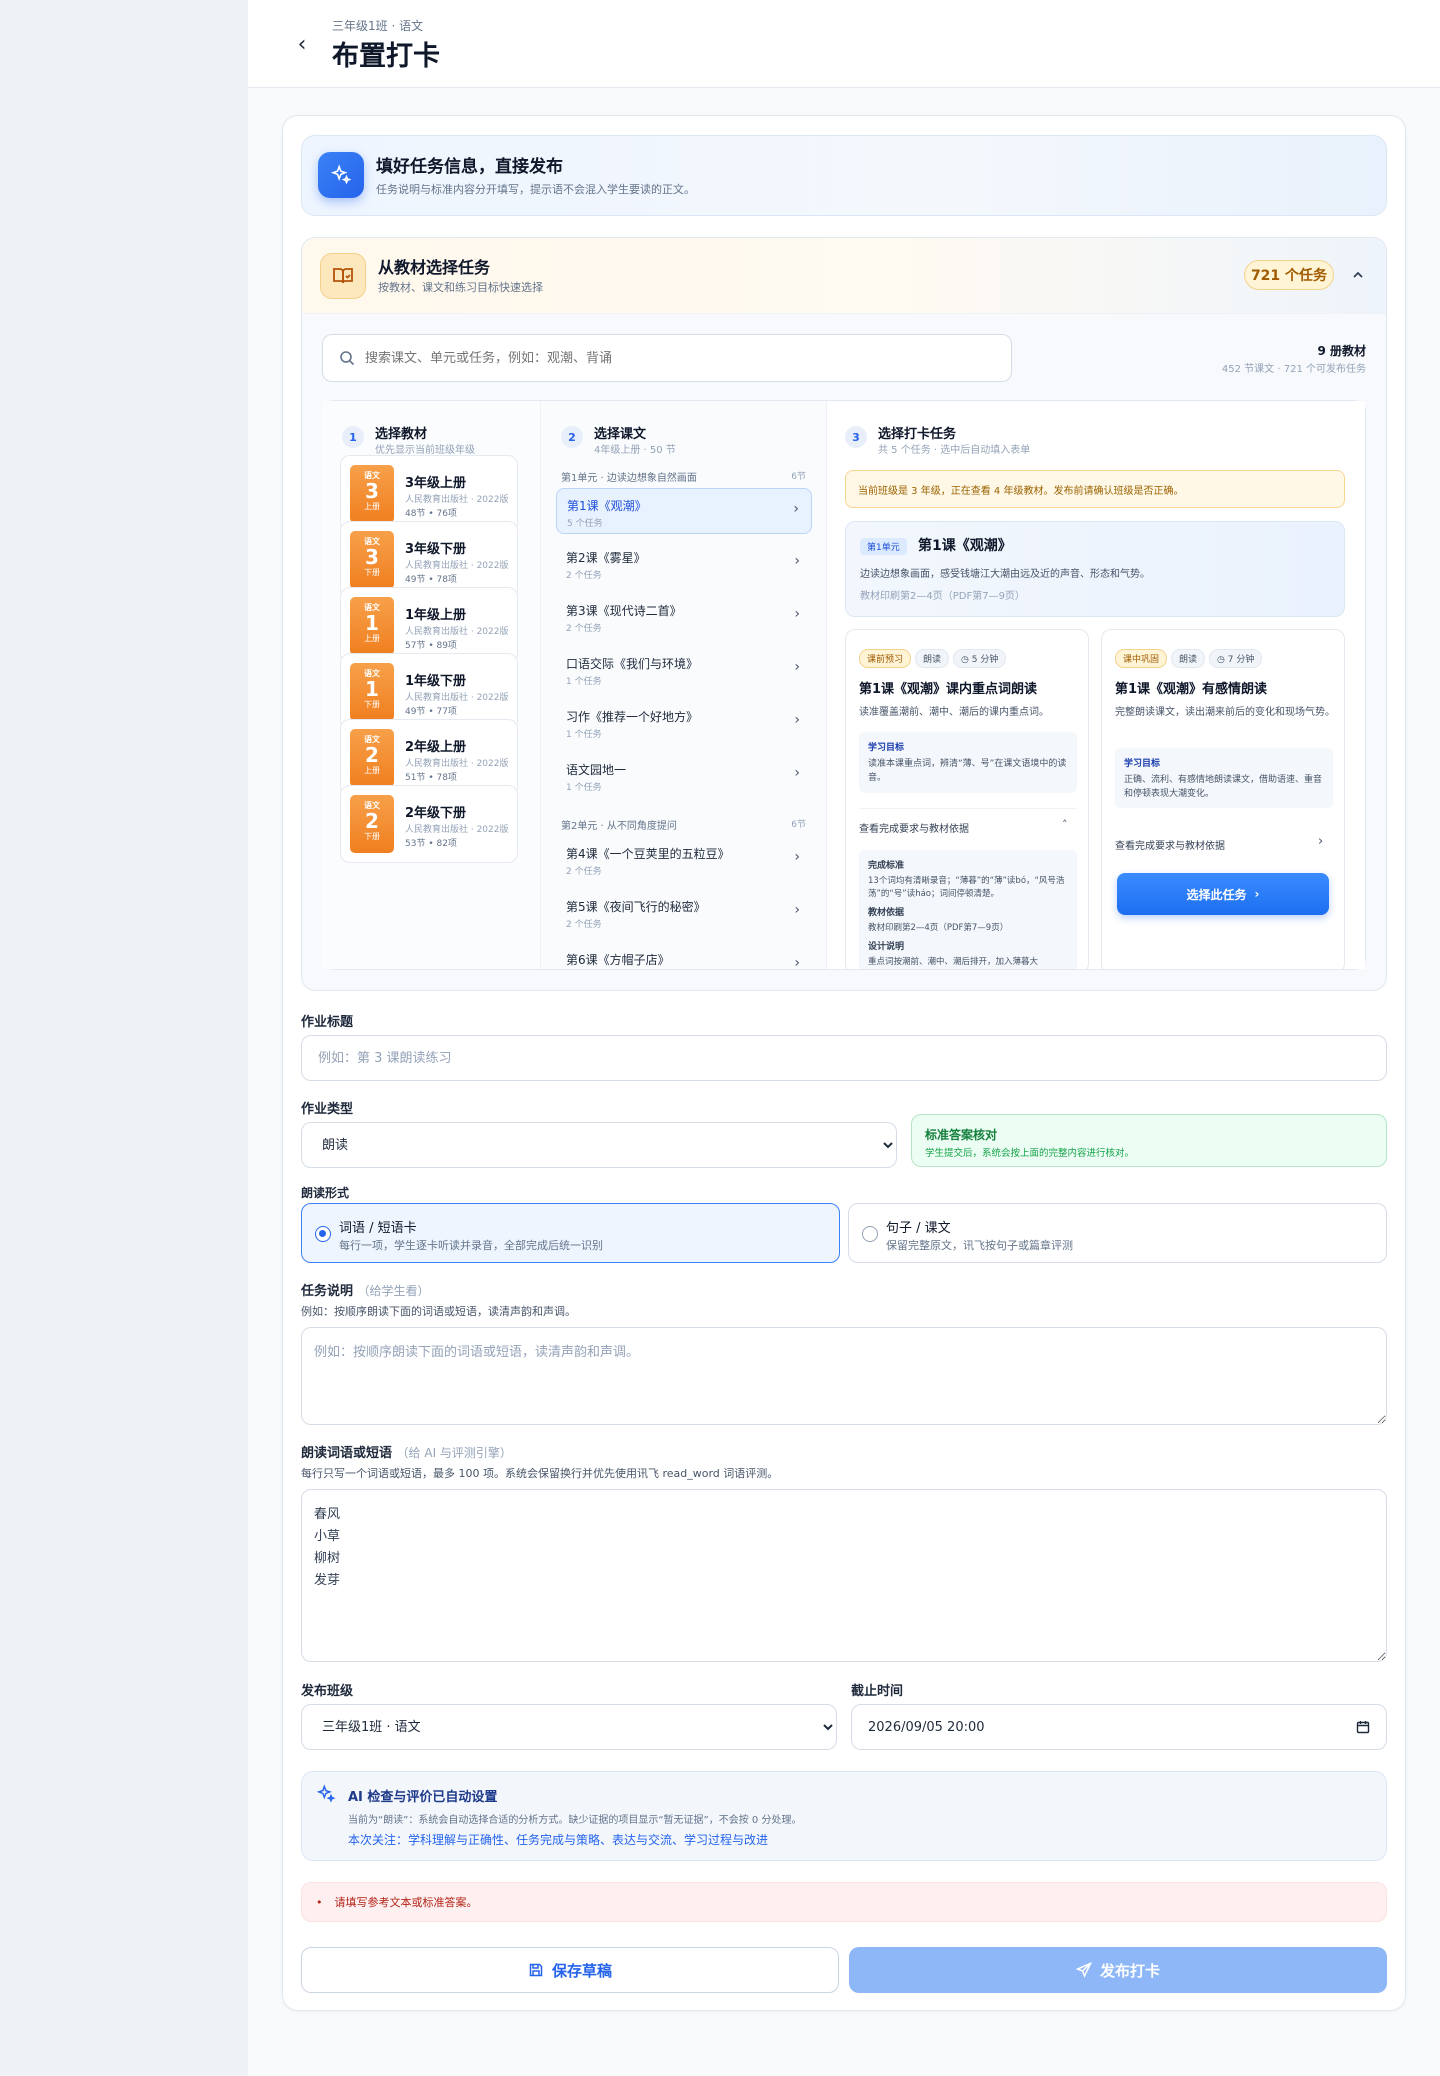 Image resolution: width=1440 pixels, height=2076 pixels. Describe the element at coordinates (1358, 275) in the screenshot. I see `collapse-button` at that location.